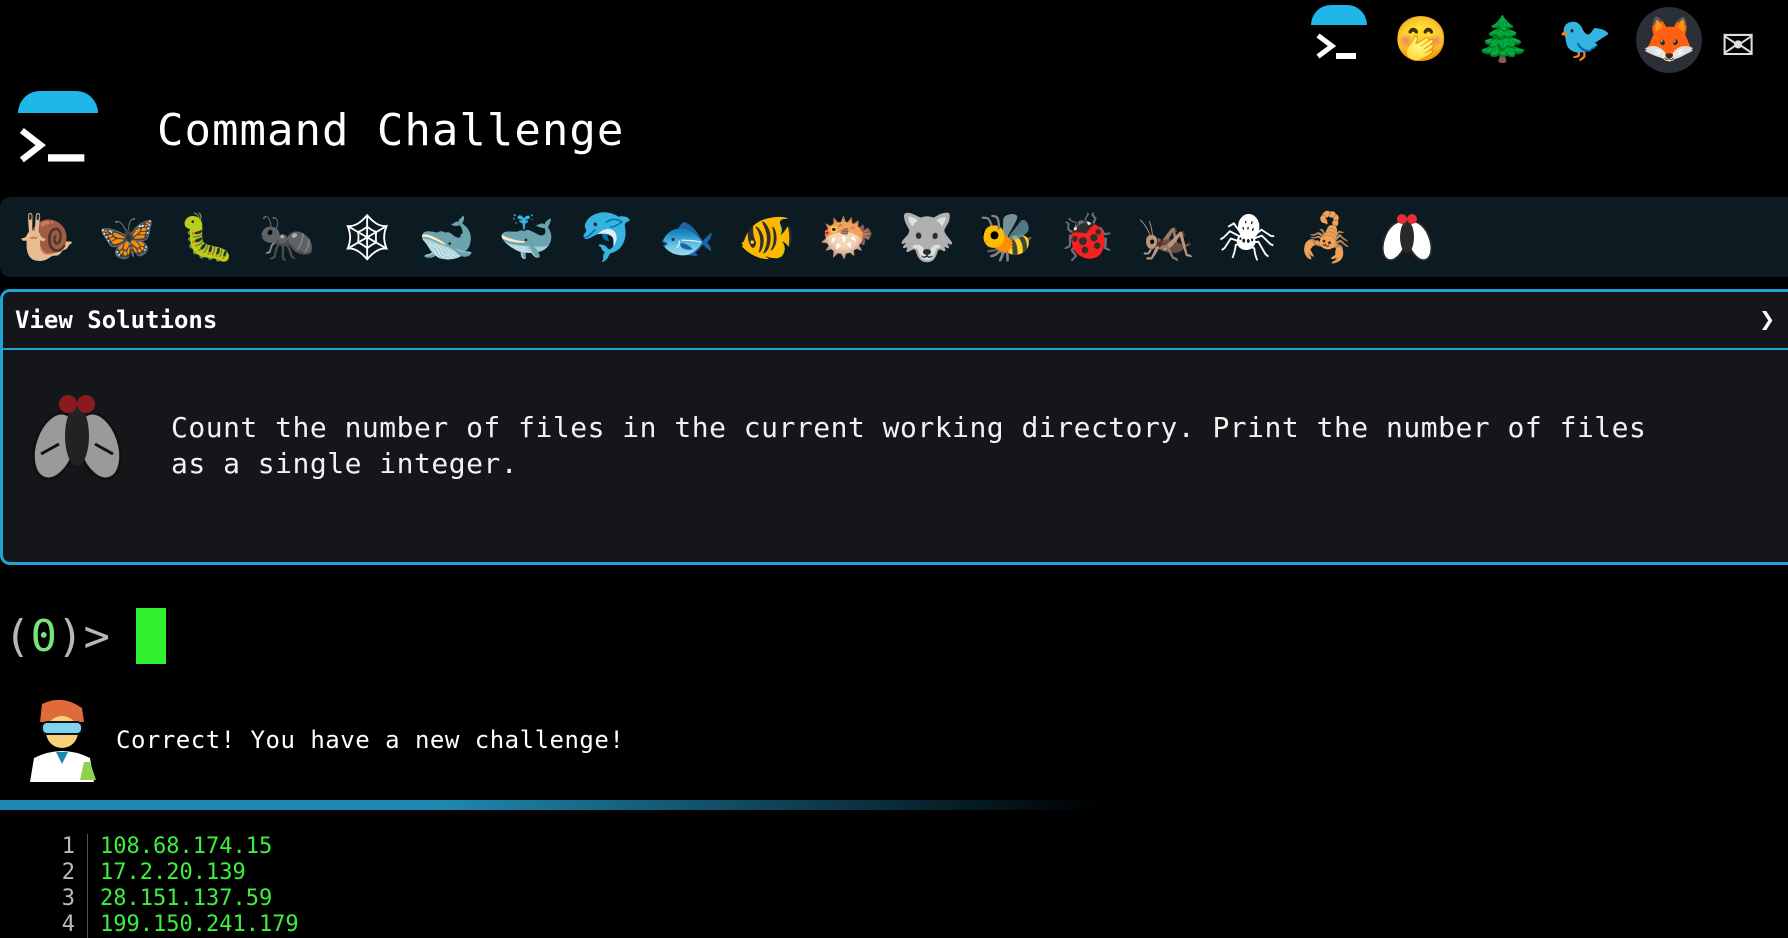 The height and width of the screenshot is (938, 1788). I want to click on spider-web-icon: 🕸, so click(367, 237).